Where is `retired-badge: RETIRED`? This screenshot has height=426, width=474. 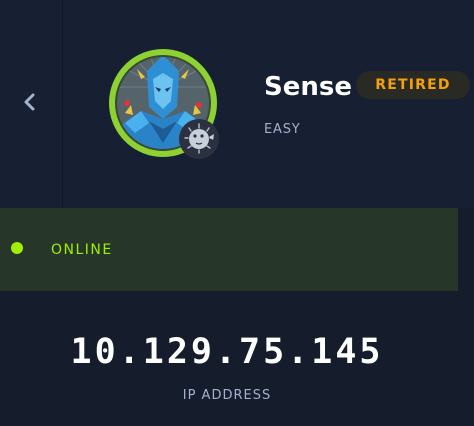 retired-badge: RETIRED is located at coordinates (413, 85).